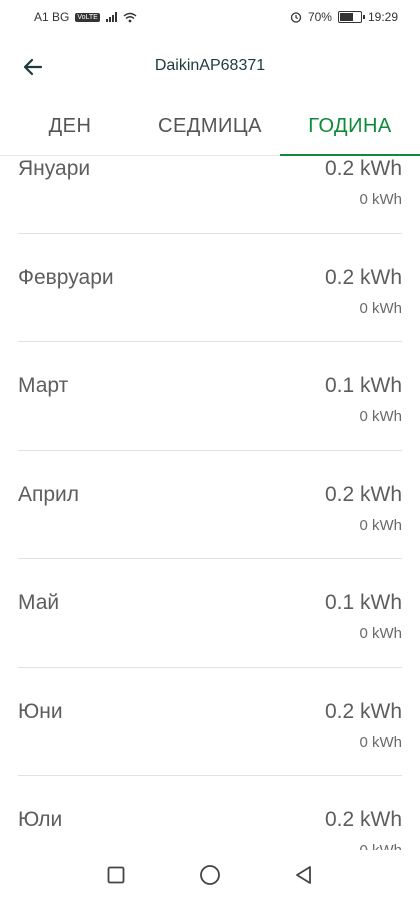  What do you see at coordinates (52, 17) in the screenshot?
I see `carrier-label: A1 BG` at bounding box center [52, 17].